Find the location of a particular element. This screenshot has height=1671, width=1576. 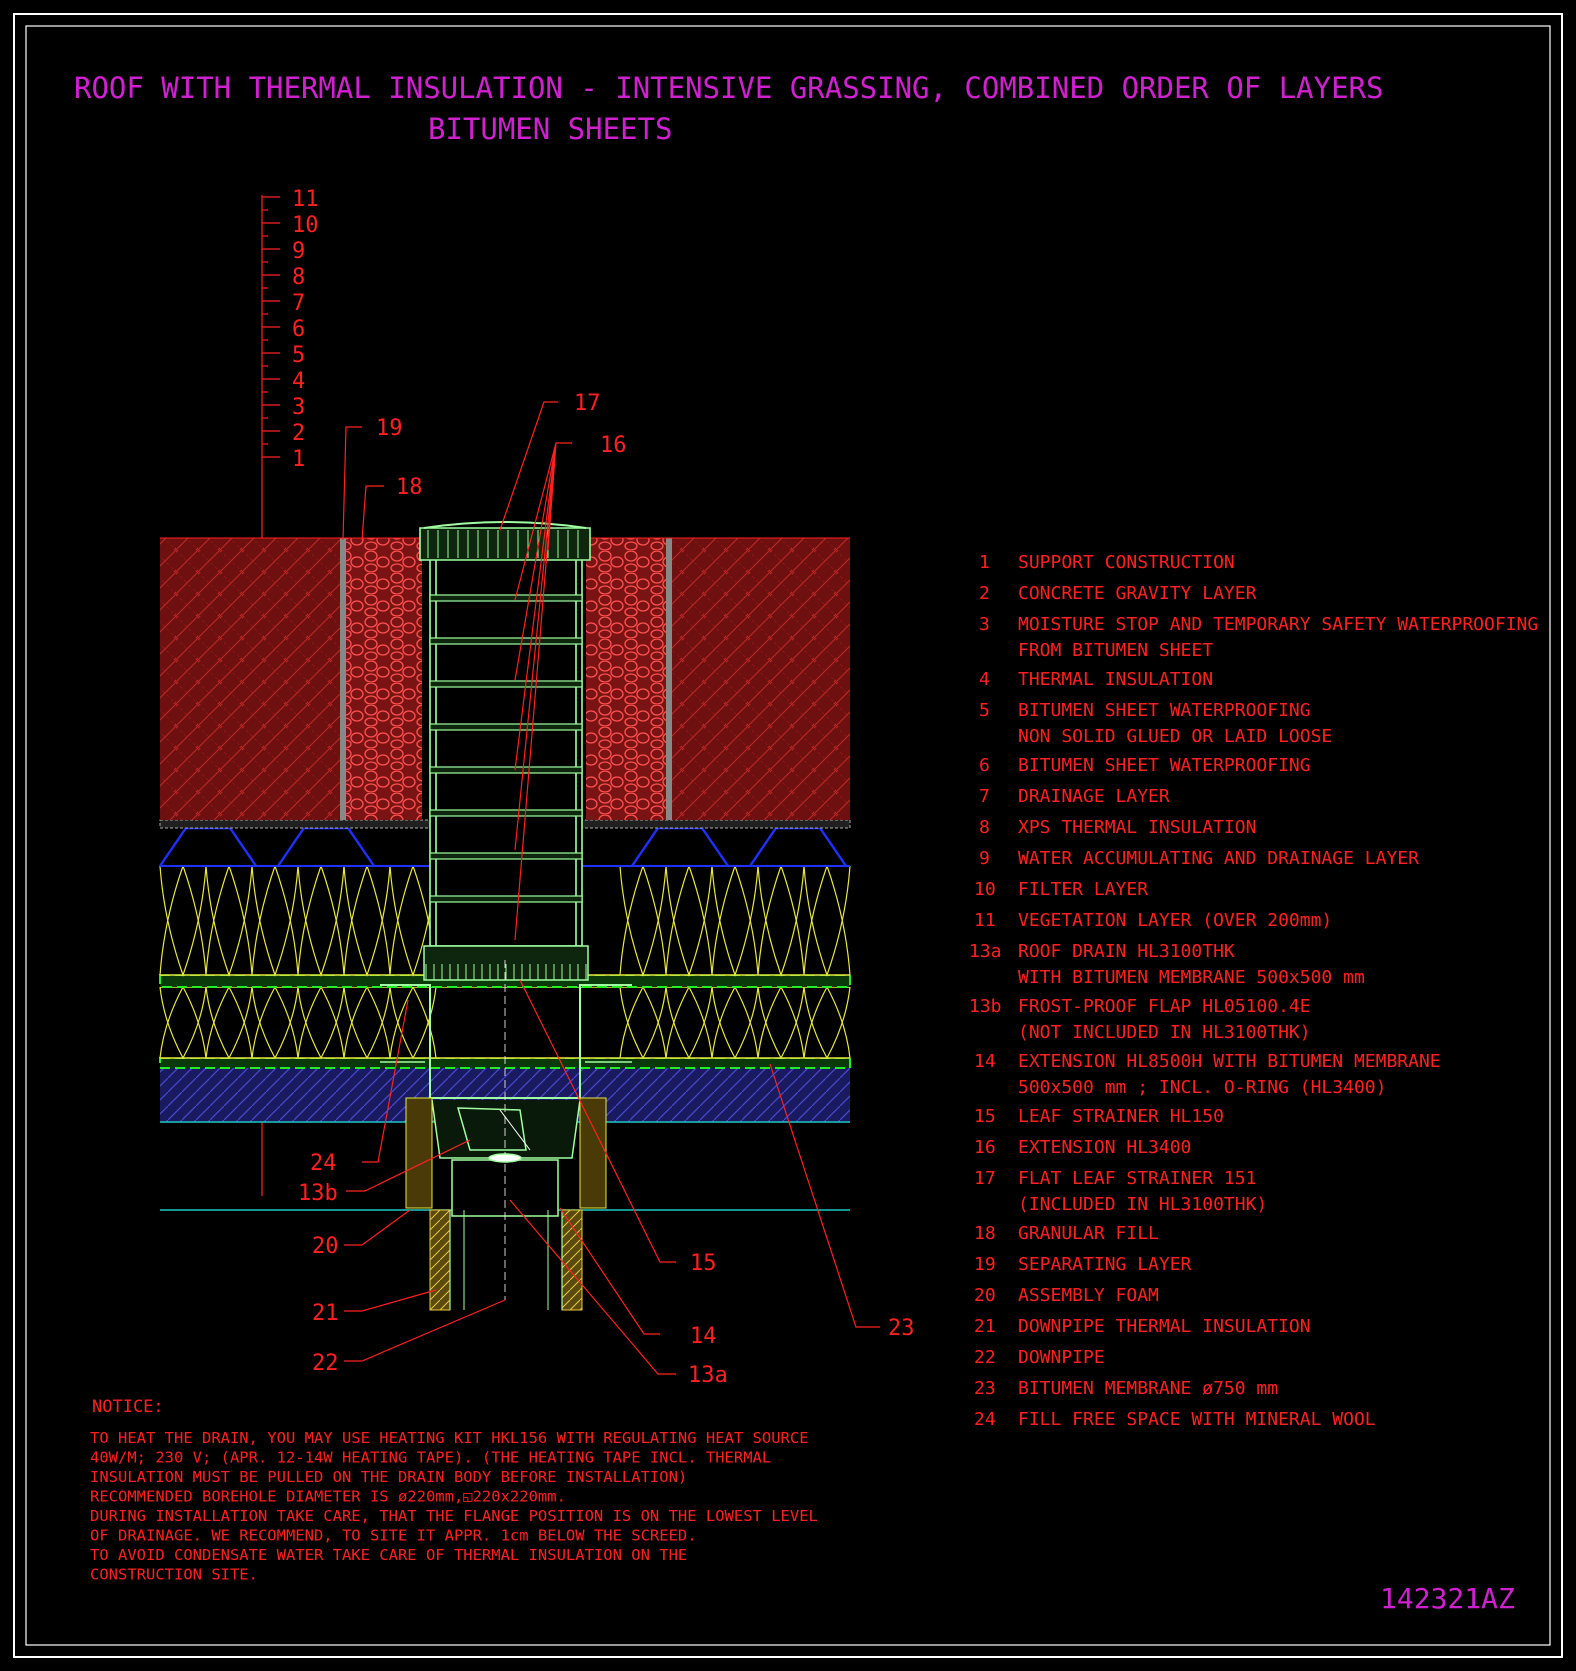

callout-22: 22 is located at coordinates (325, 1363).